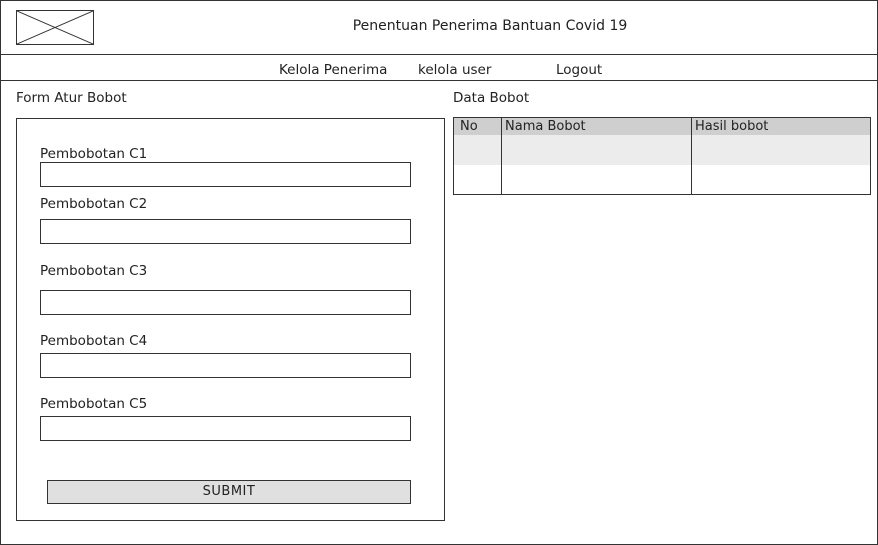 Image resolution: width=878 pixels, height=545 pixels. Describe the element at coordinates (333, 70) in the screenshot. I see `nav-kelola-penerima: Kelola Penerima` at that location.